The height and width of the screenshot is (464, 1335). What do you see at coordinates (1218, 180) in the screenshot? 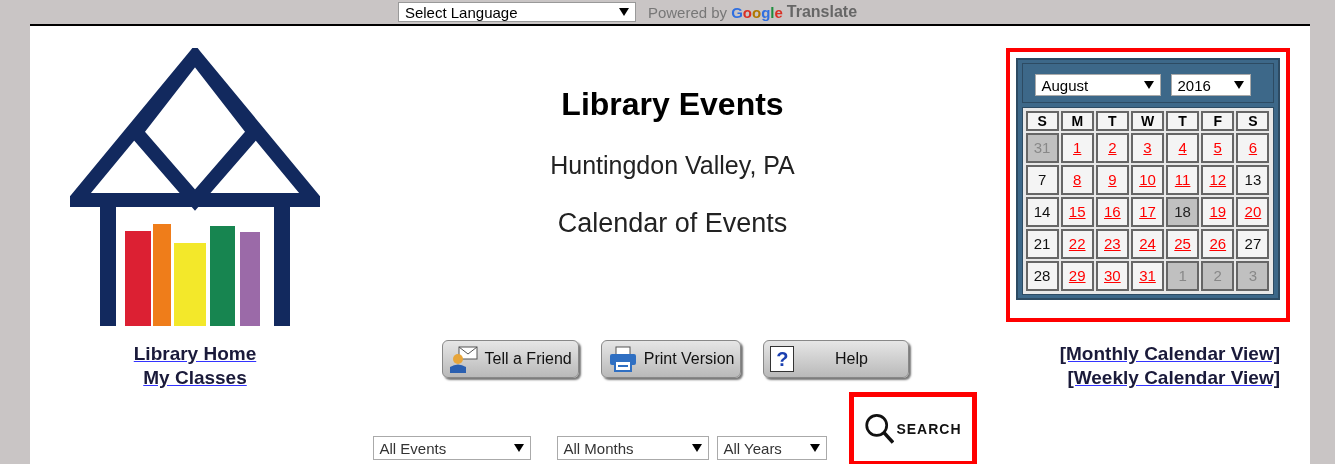
I see `calendar-day-link: 12` at bounding box center [1218, 180].